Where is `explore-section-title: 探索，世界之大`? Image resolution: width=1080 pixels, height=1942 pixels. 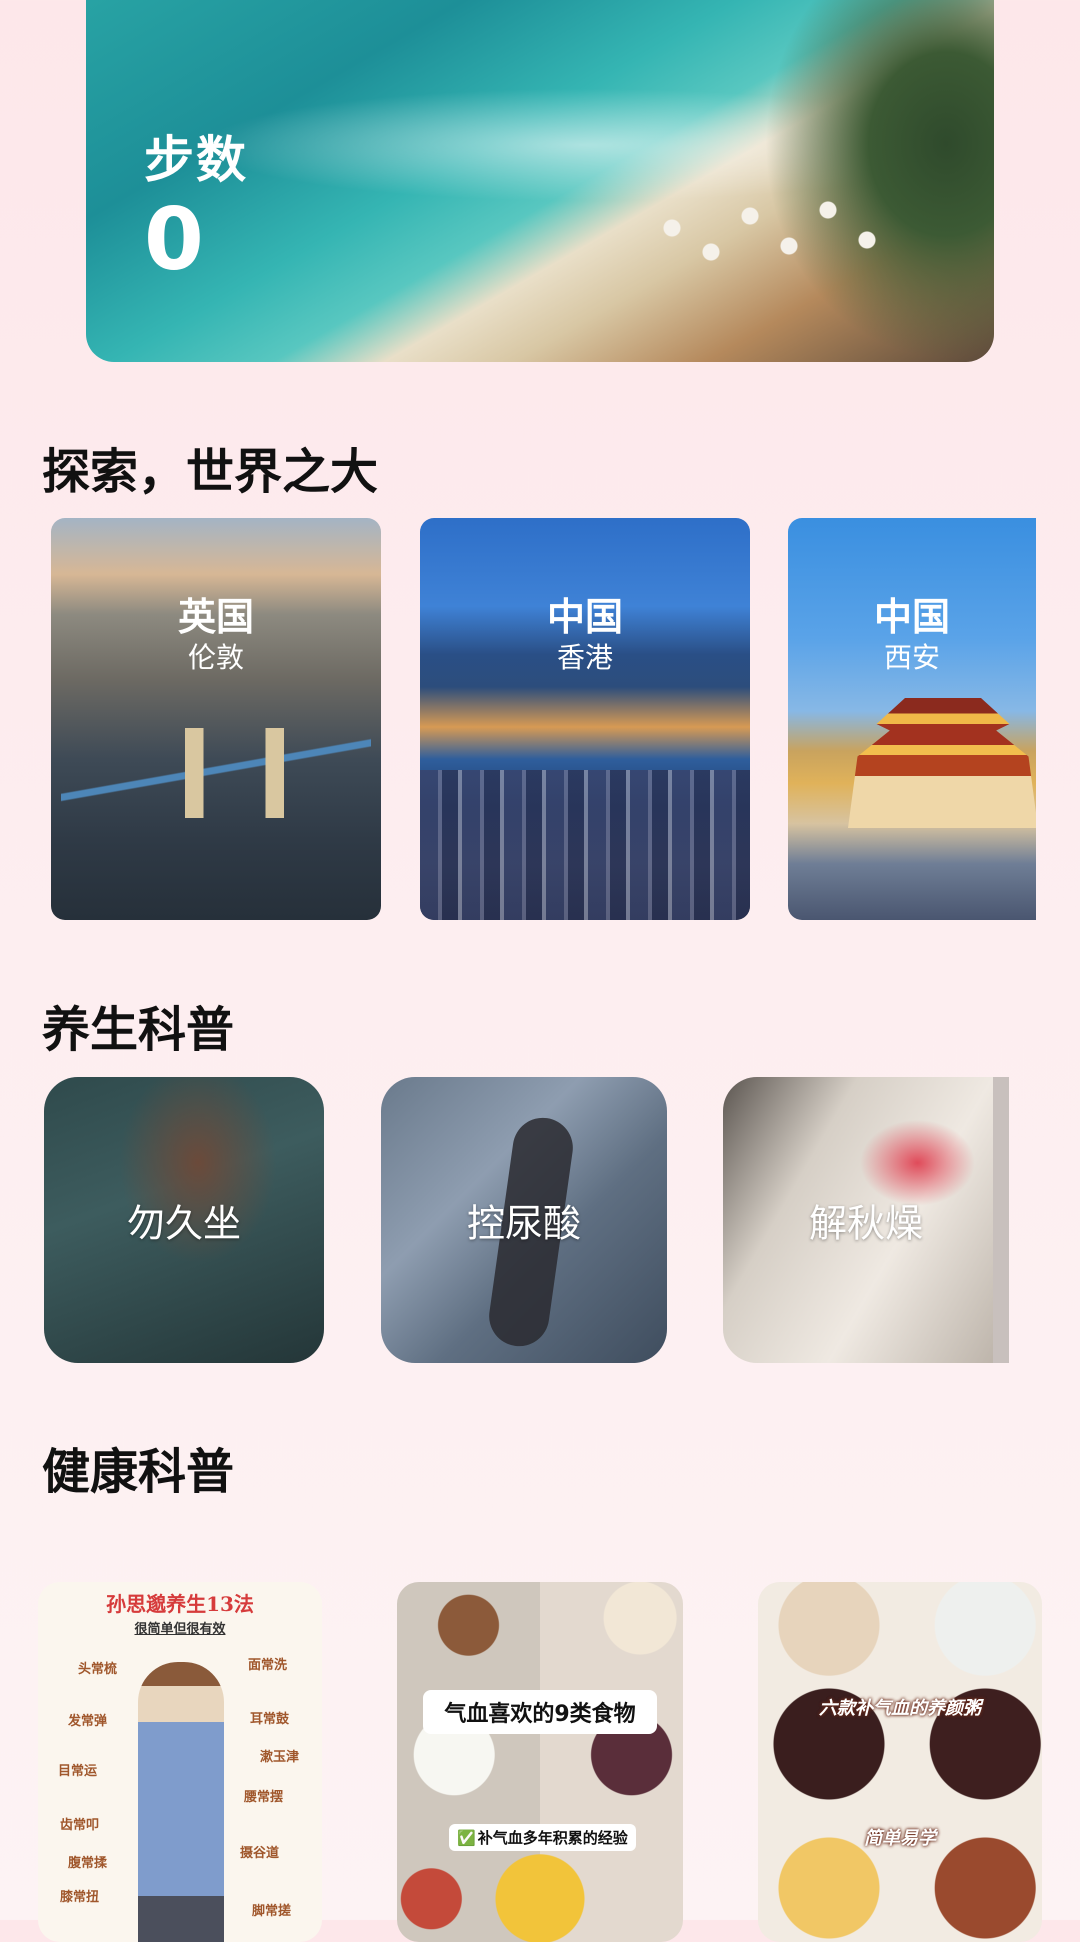 explore-section-title: 探索，世界之大 is located at coordinates (210, 472).